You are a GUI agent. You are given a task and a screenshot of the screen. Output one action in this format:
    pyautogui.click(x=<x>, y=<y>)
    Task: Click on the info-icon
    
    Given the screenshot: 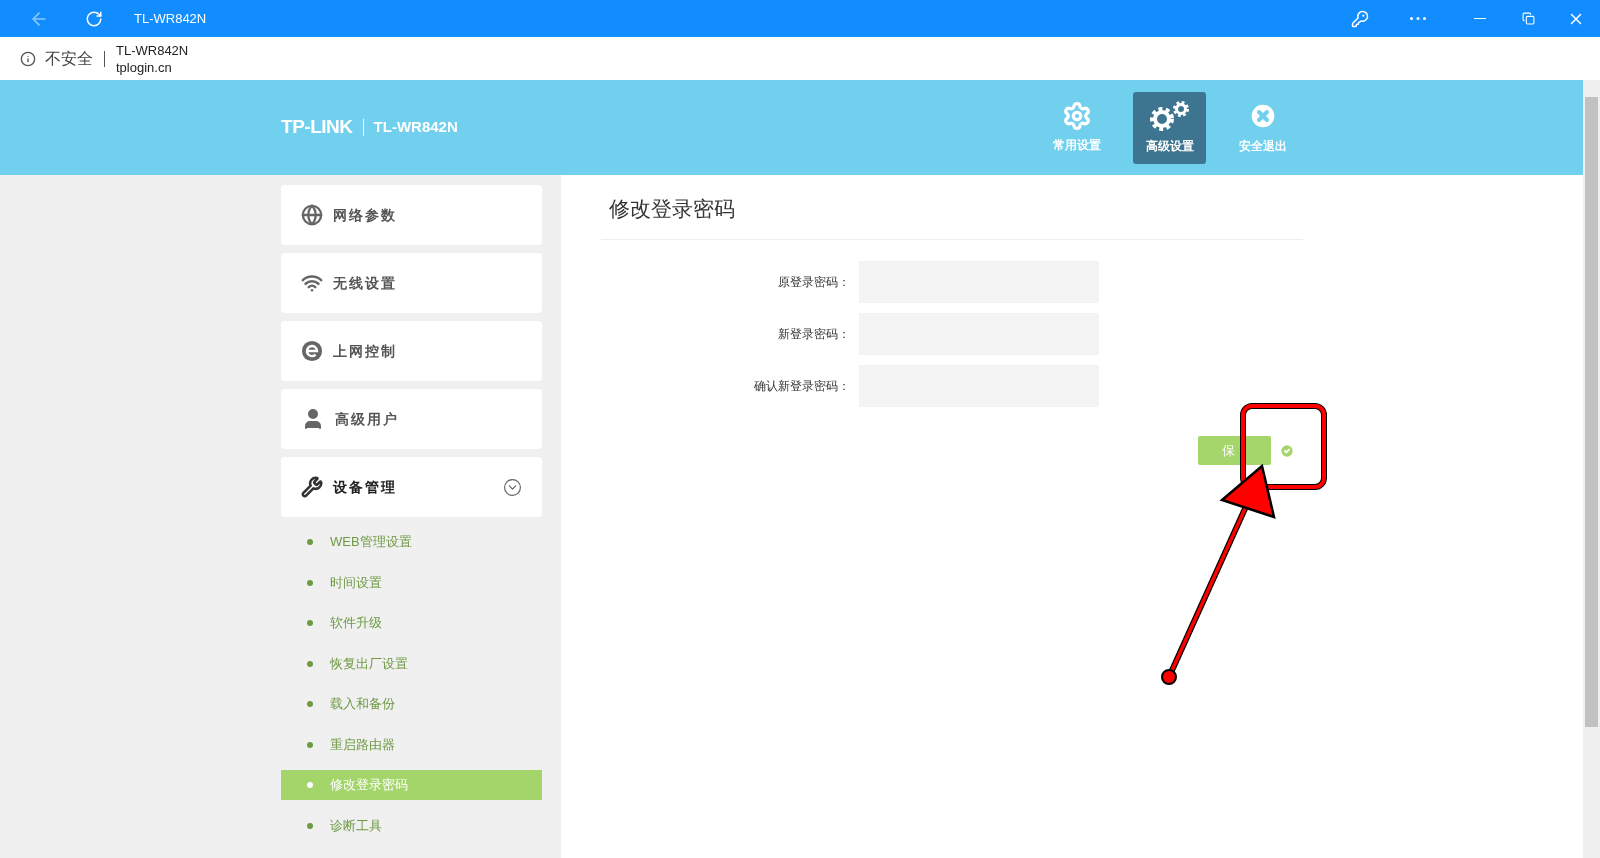 What is the action you would take?
    pyautogui.click(x=28, y=58)
    